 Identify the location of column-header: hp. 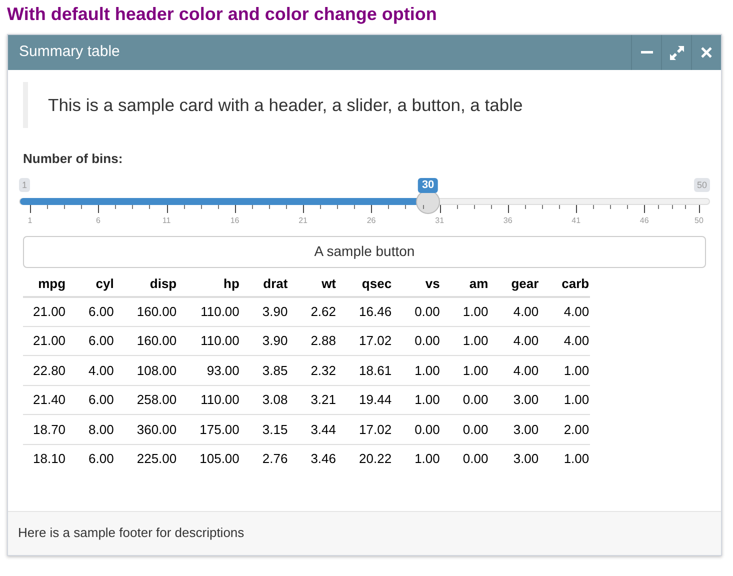
(209, 283).